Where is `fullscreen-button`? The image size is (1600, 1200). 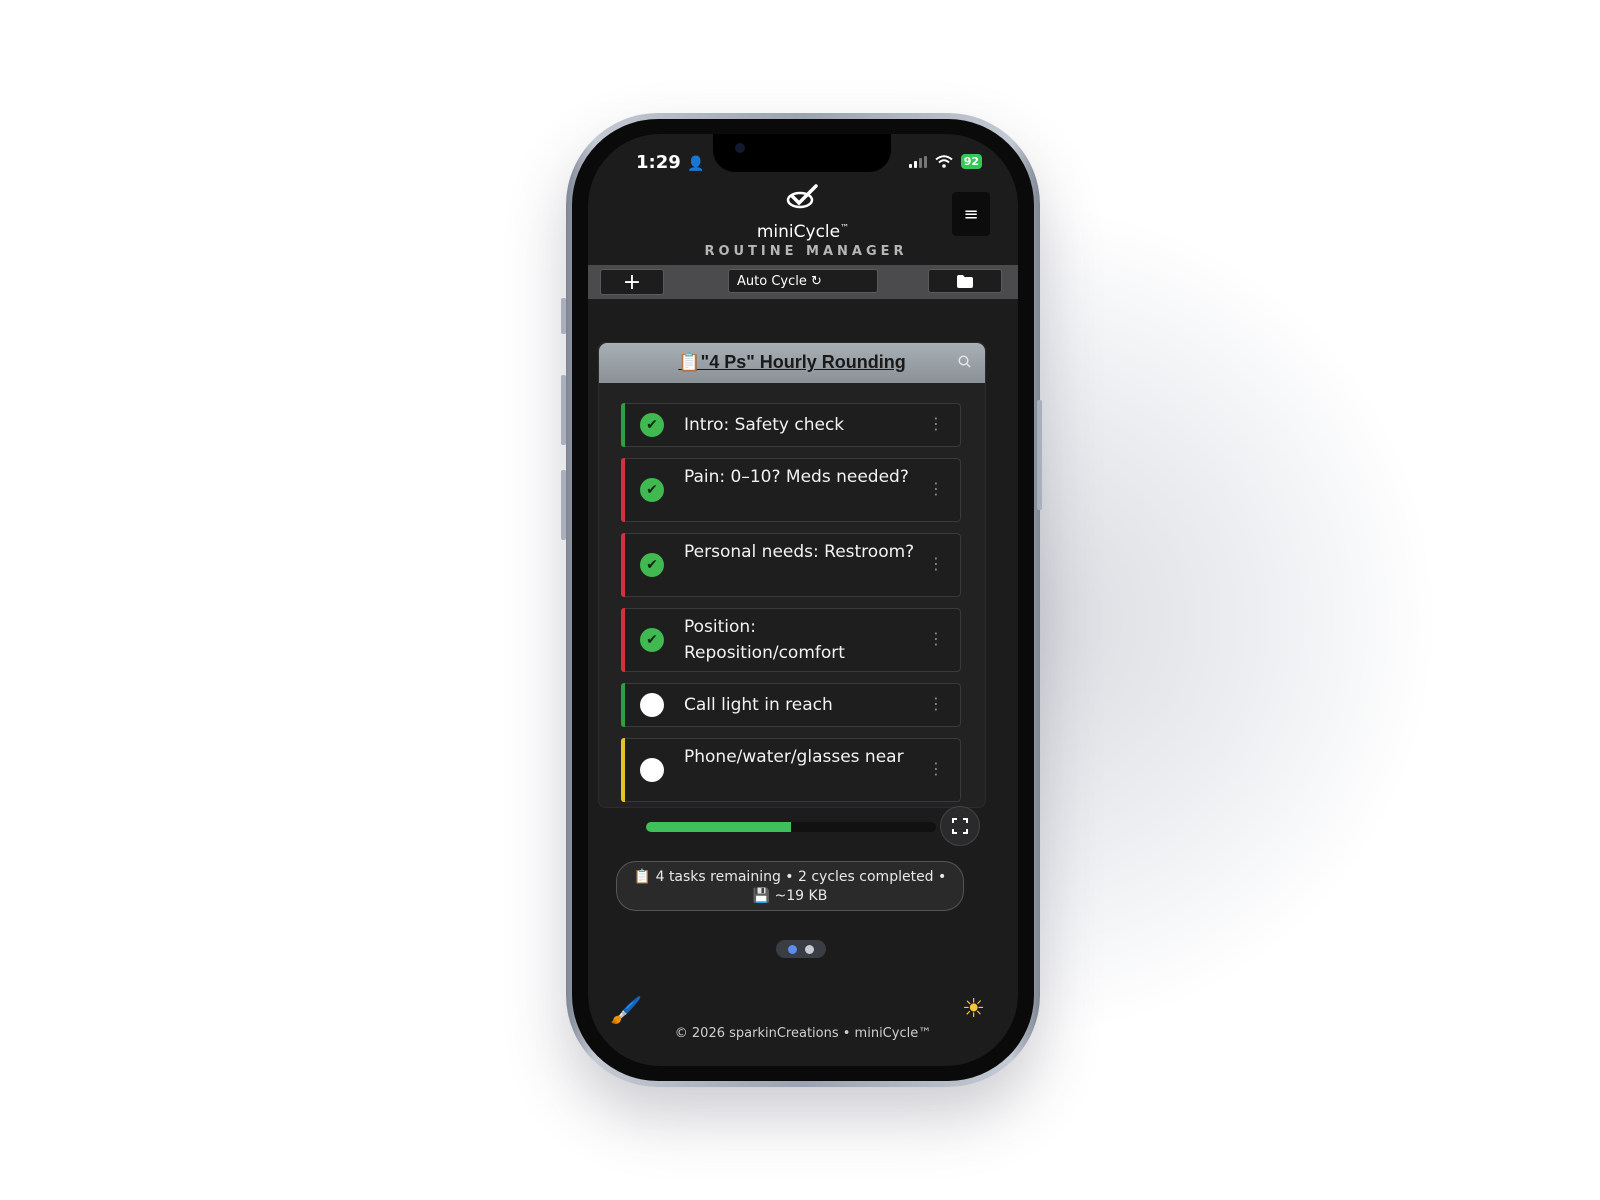
fullscreen-button is located at coordinates (960, 826).